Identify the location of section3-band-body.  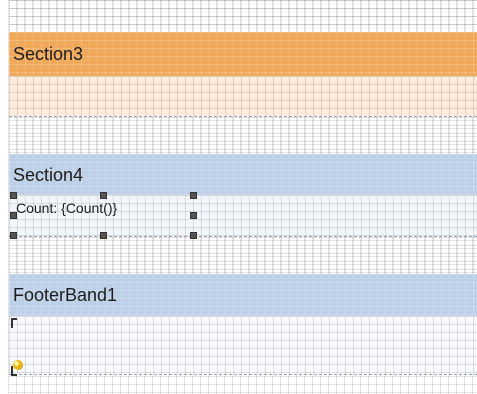
(243, 96).